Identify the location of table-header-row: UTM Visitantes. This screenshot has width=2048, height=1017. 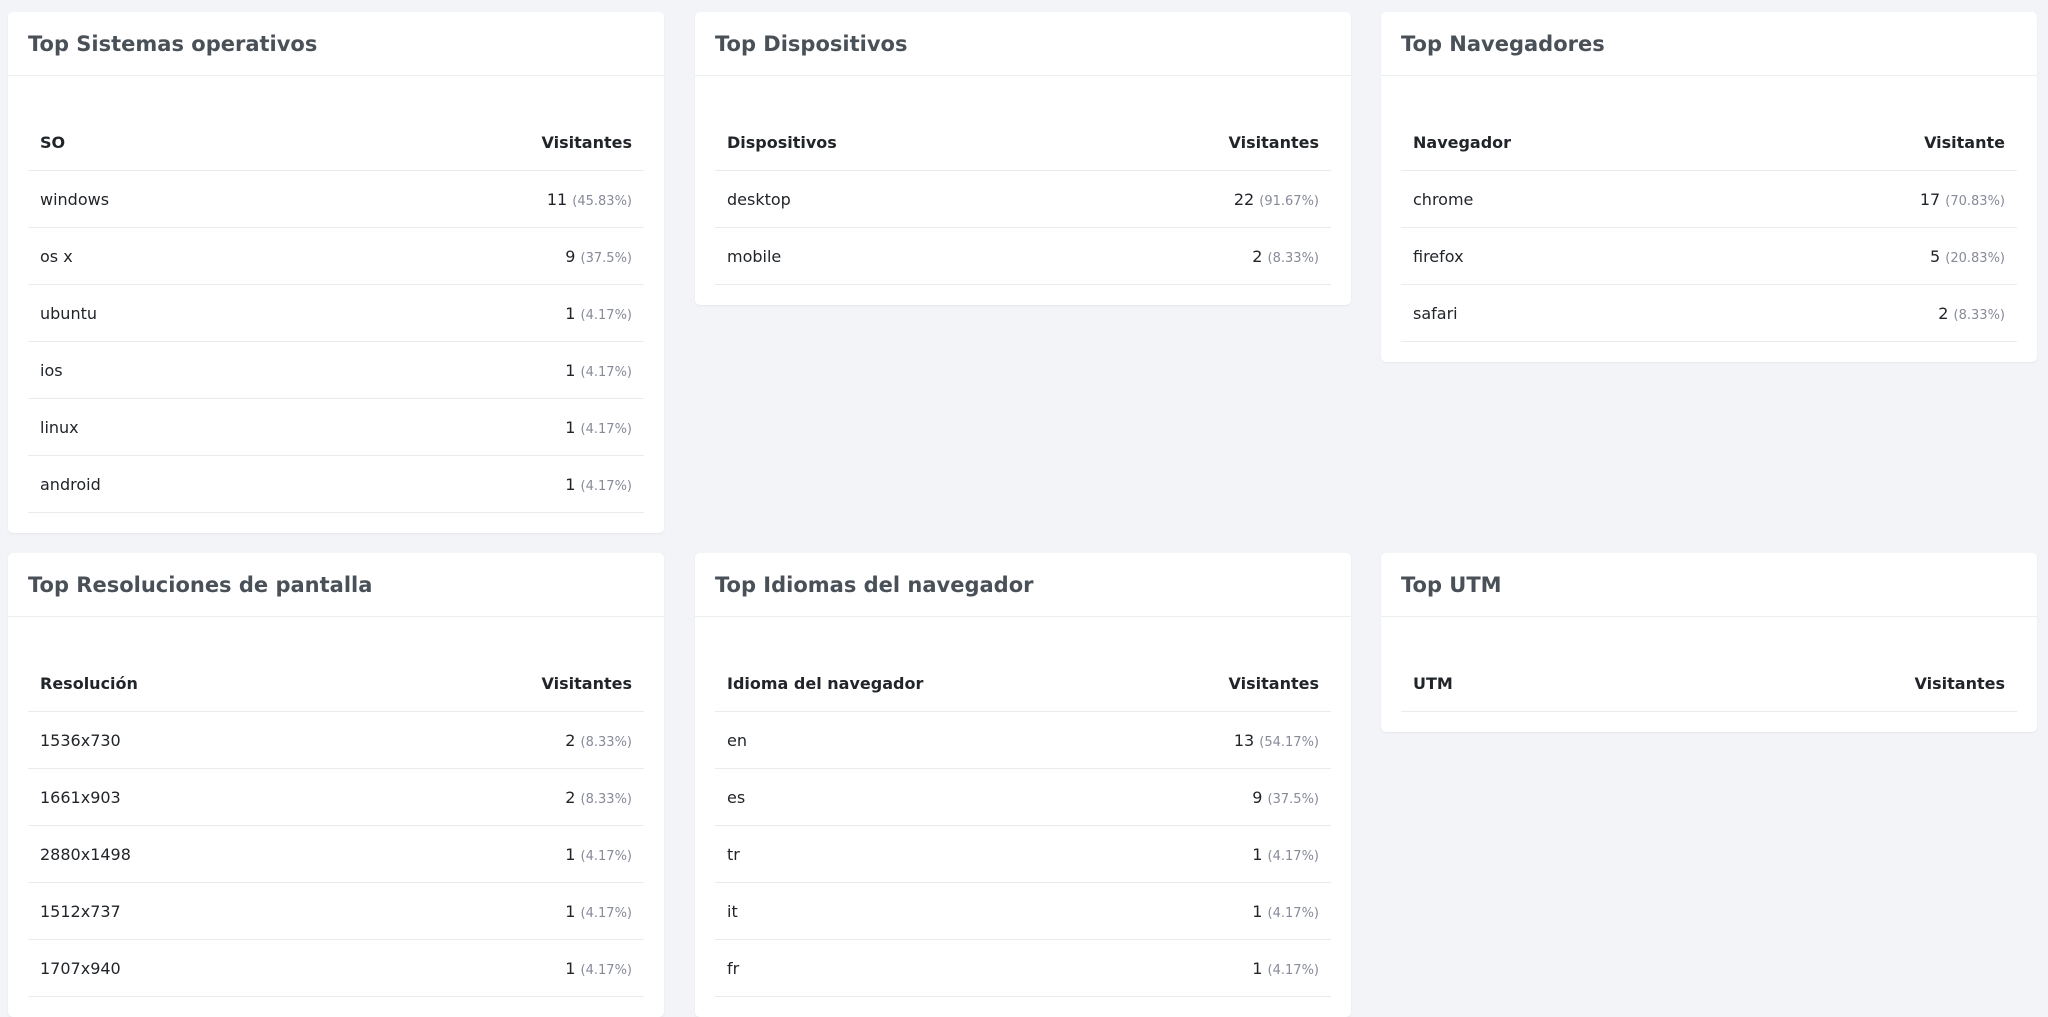
(1709, 683).